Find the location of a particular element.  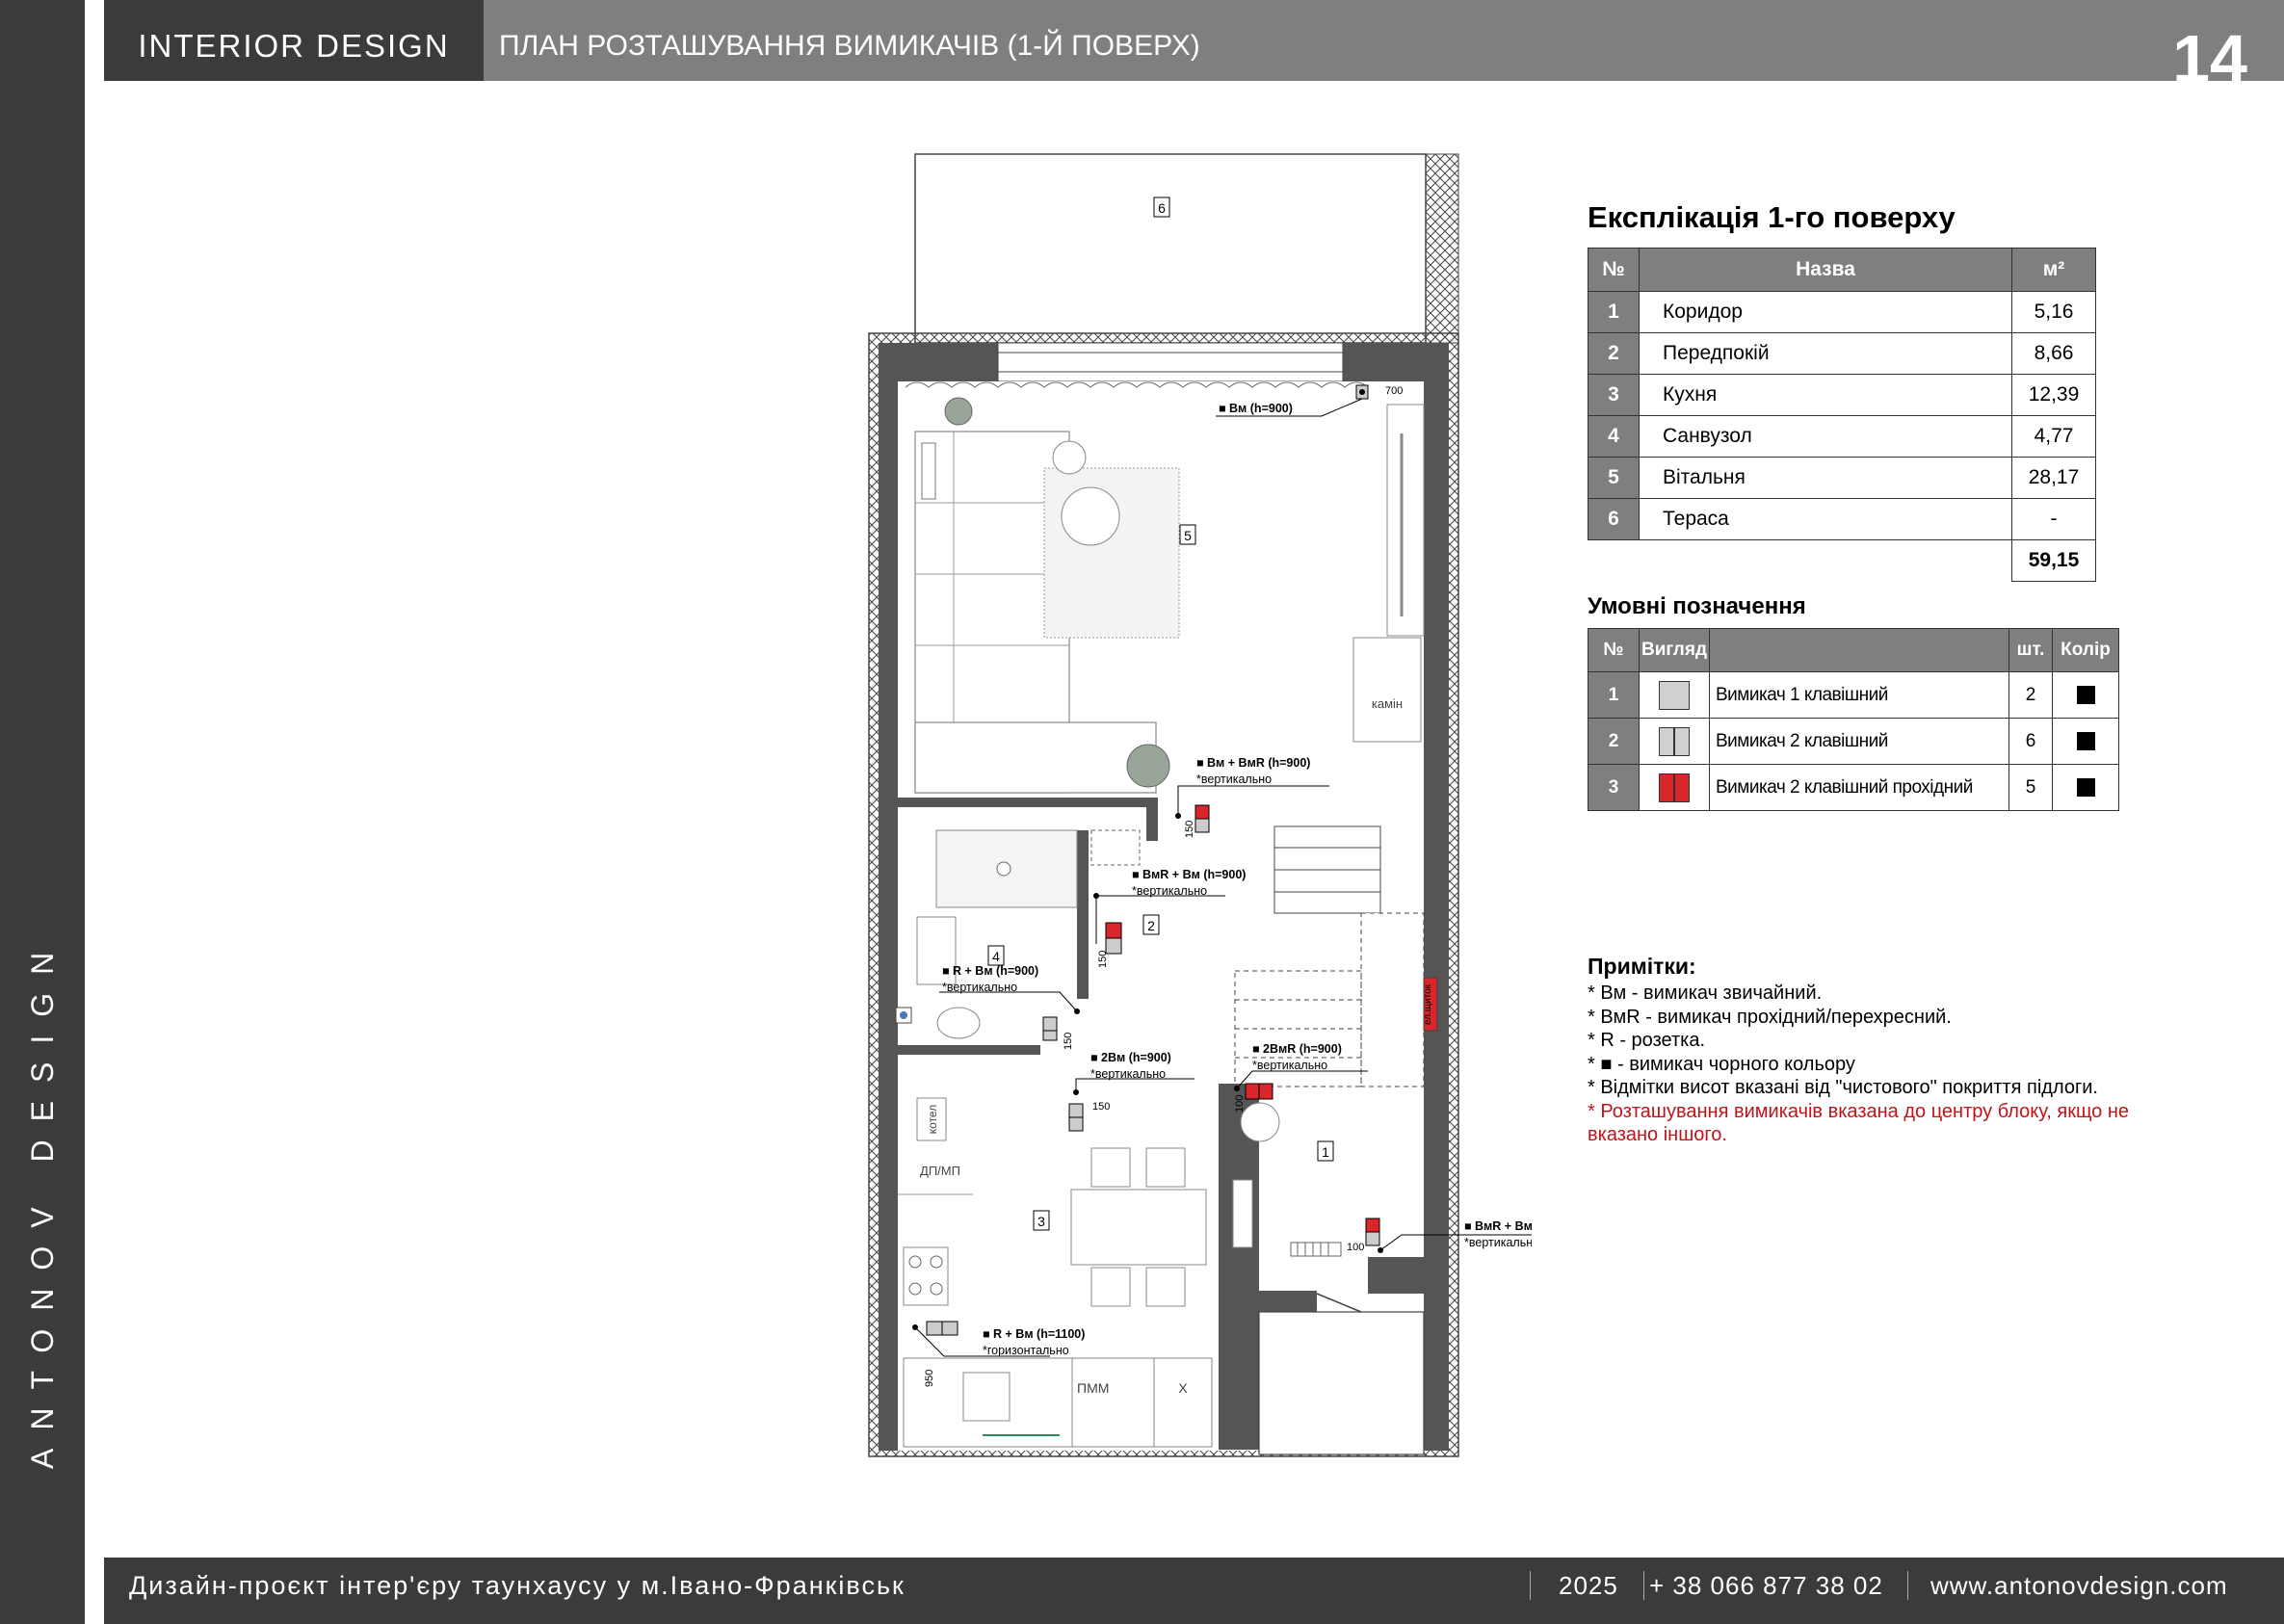

switch-annotation-4-orient: *вертикально is located at coordinates (979, 987).